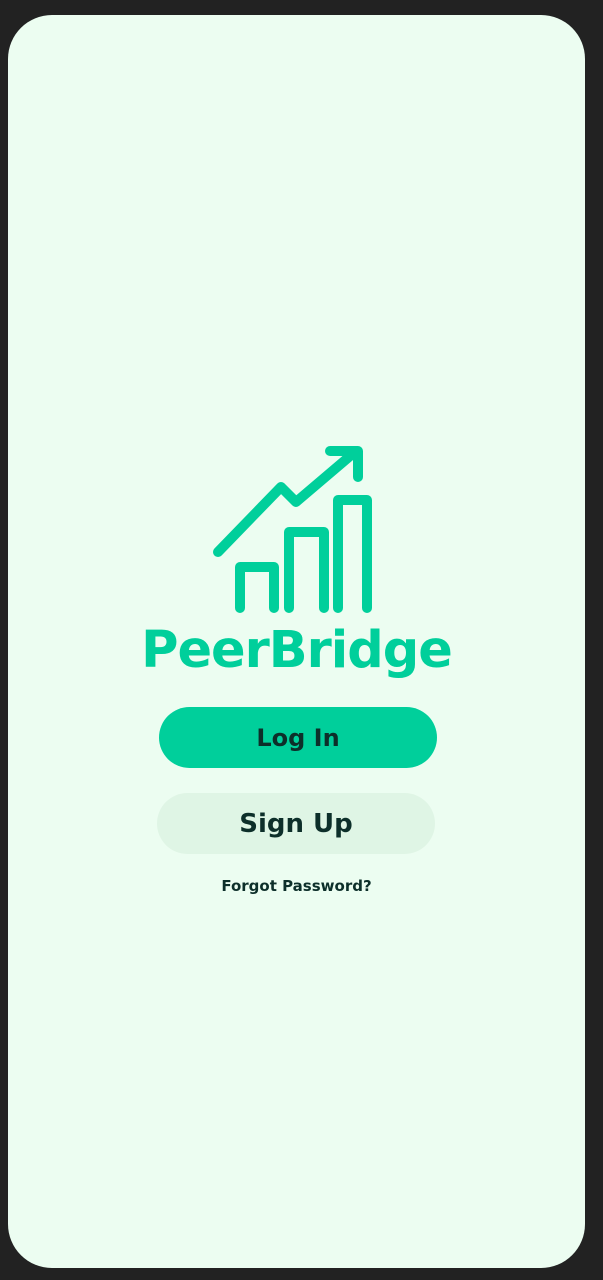 This screenshot has height=1280, width=603. I want to click on login-button: Log In, so click(298, 737).